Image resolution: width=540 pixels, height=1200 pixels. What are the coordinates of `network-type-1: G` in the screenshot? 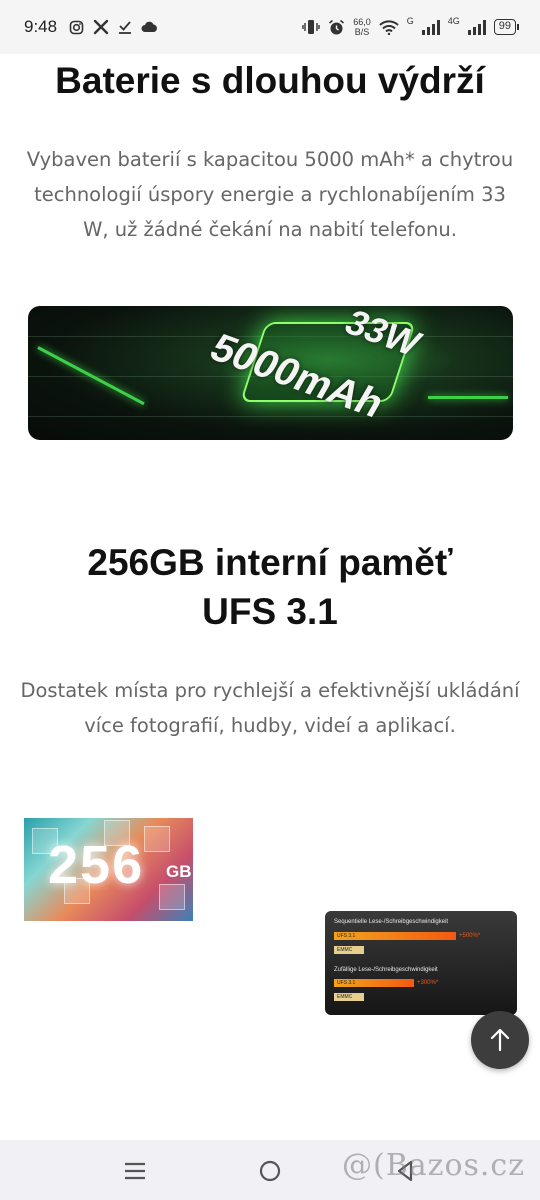 It's located at (410, 21).